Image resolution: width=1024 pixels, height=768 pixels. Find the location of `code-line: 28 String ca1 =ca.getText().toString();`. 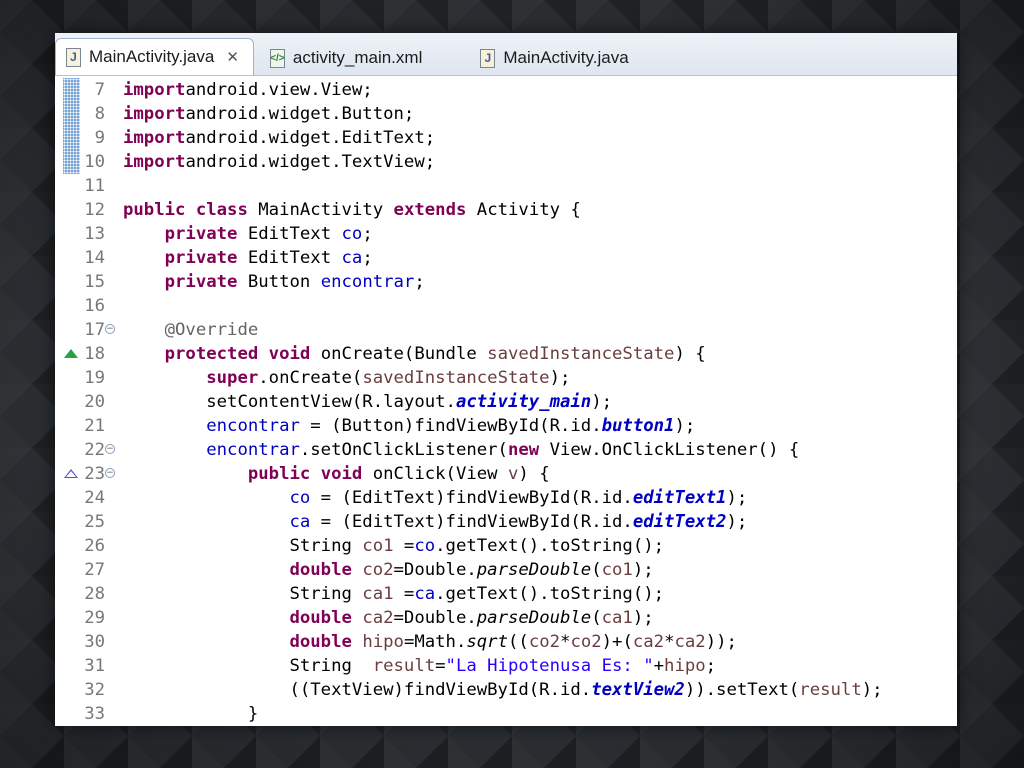

code-line: 28 String ca1 =ca.getText().toString(); is located at coordinates (506, 594).